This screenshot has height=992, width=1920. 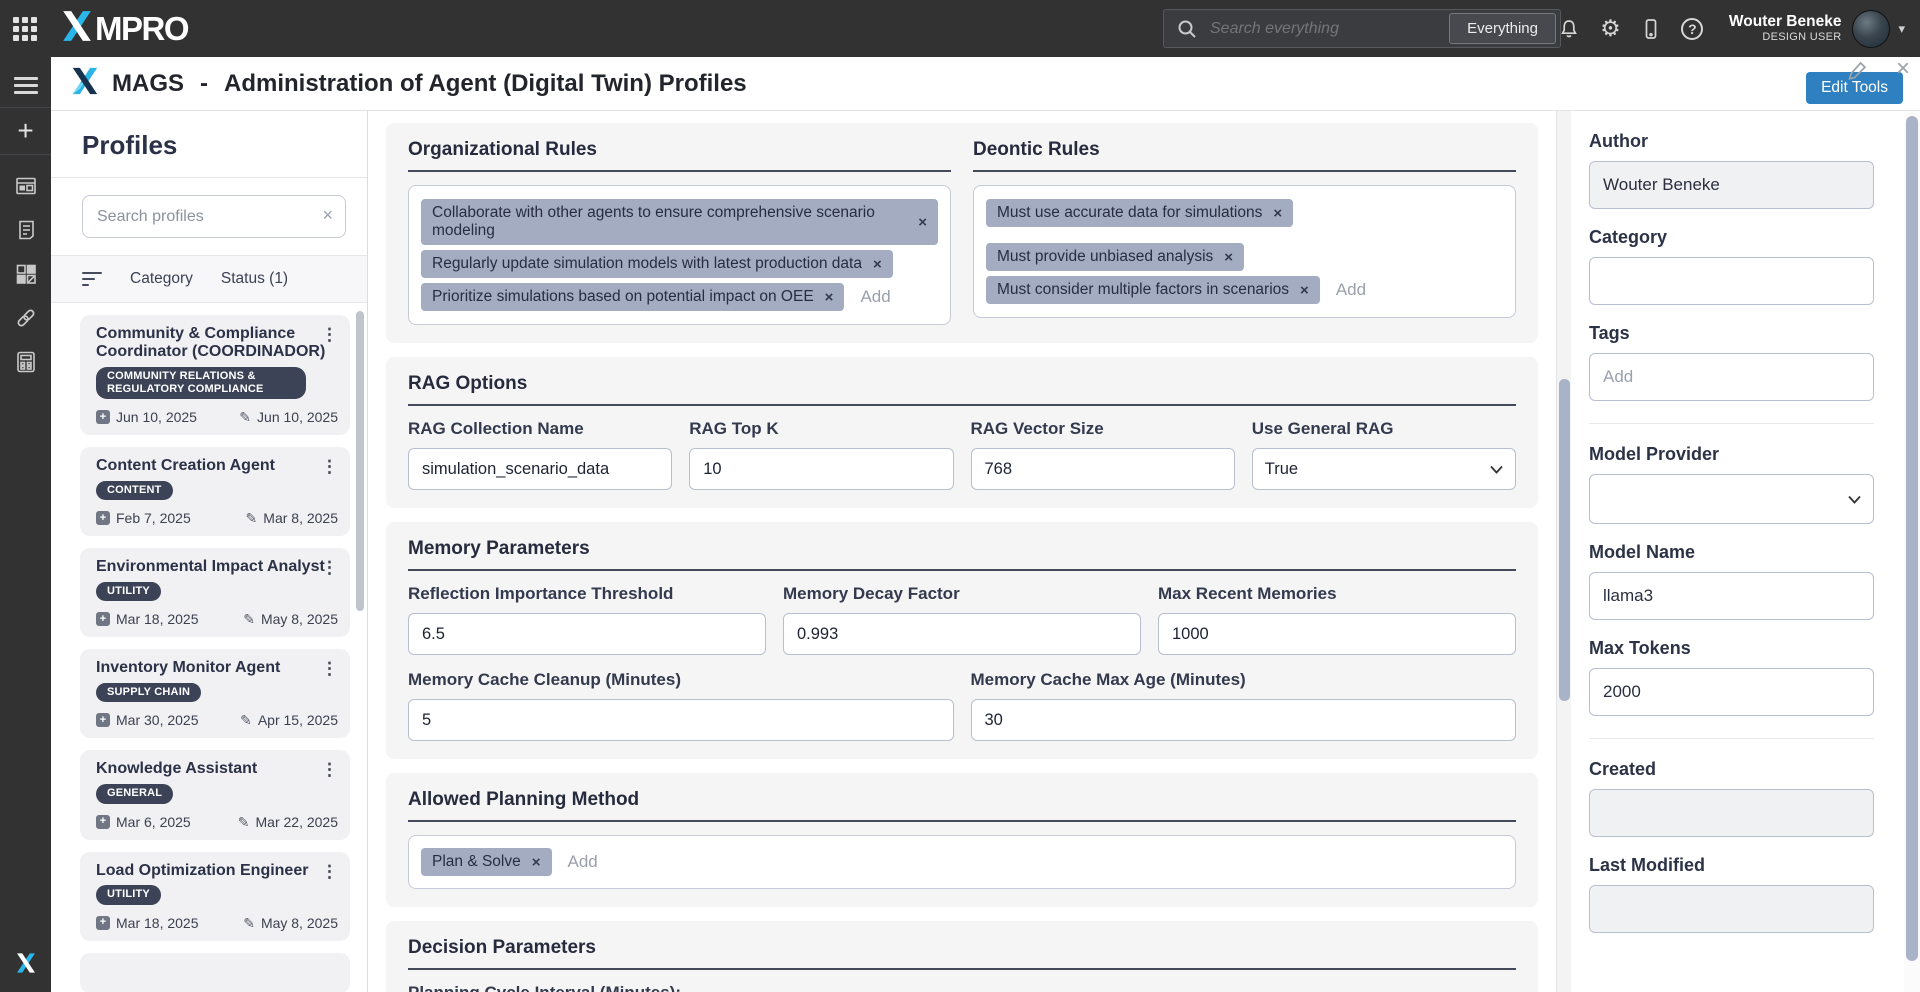 What do you see at coordinates (1329, 28) in the screenshot?
I see `global-search-input` at bounding box center [1329, 28].